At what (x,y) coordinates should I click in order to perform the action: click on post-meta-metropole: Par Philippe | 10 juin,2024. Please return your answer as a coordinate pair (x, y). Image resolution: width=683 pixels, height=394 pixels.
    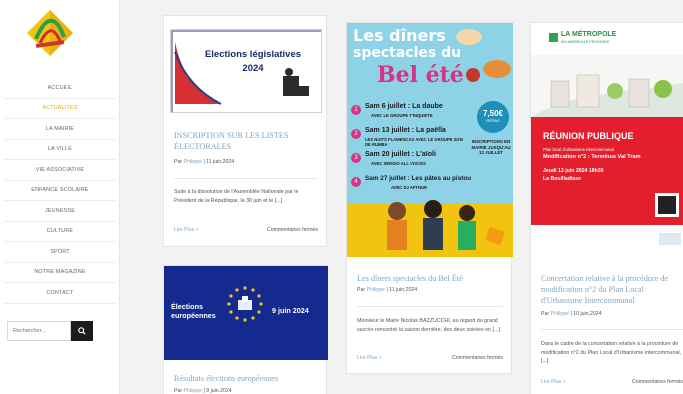
    Looking at the image, I should click on (571, 314).